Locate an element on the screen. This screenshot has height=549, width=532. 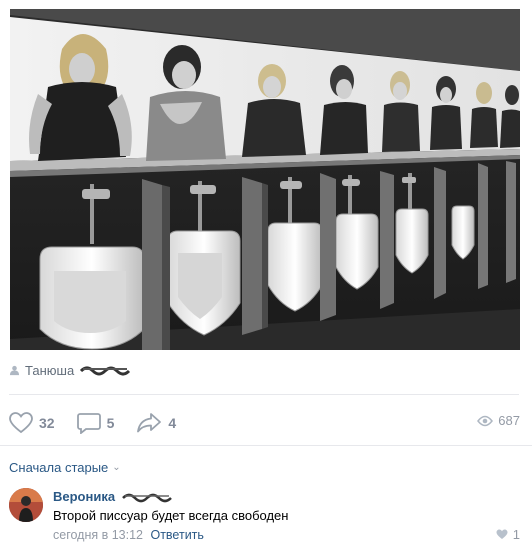
comment-icon is located at coordinates (88, 423).